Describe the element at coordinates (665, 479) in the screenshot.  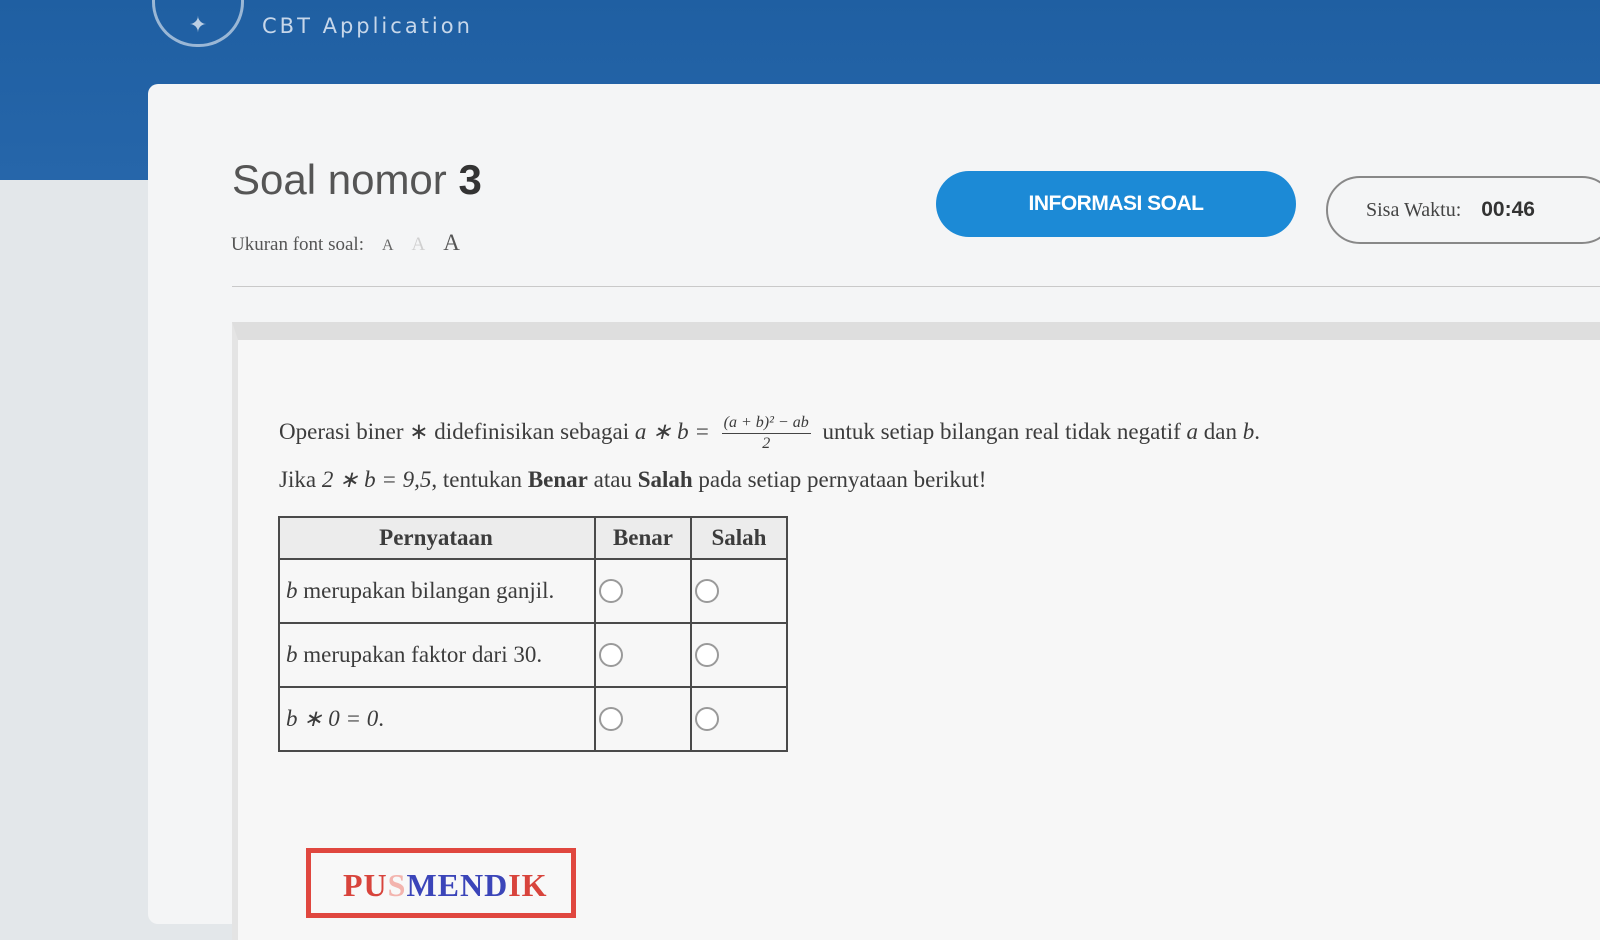
I see `salah-word: Salah` at that location.